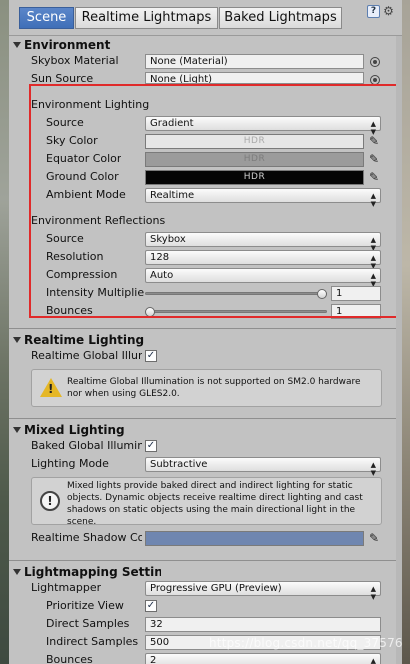 This screenshot has width=410, height=664. I want to click on ambient-mode-dropdown: Realtime ▲ ▼, so click(263, 198).